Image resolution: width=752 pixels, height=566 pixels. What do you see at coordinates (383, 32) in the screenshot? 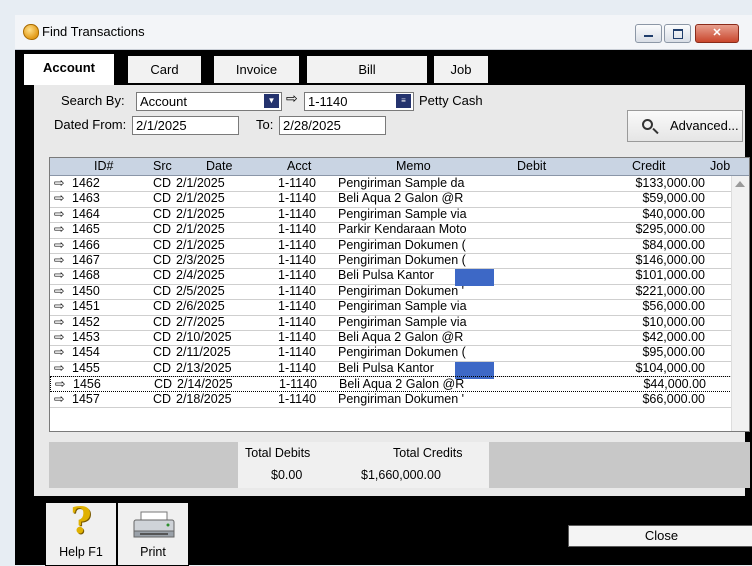
I see `title-bar: Find Transactions ✕` at bounding box center [383, 32].